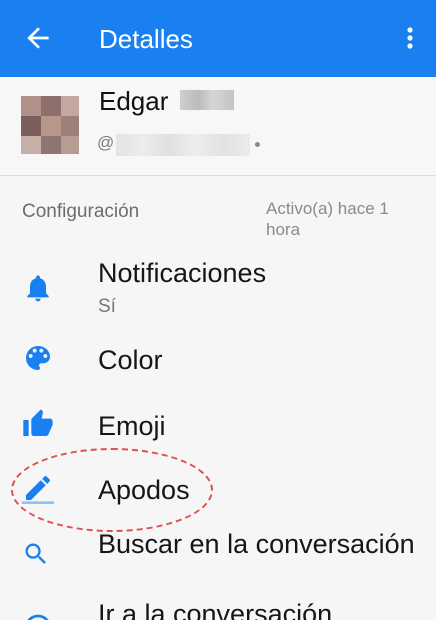  Describe the element at coordinates (183, 145) in the screenshot. I see `username-redaction` at that location.